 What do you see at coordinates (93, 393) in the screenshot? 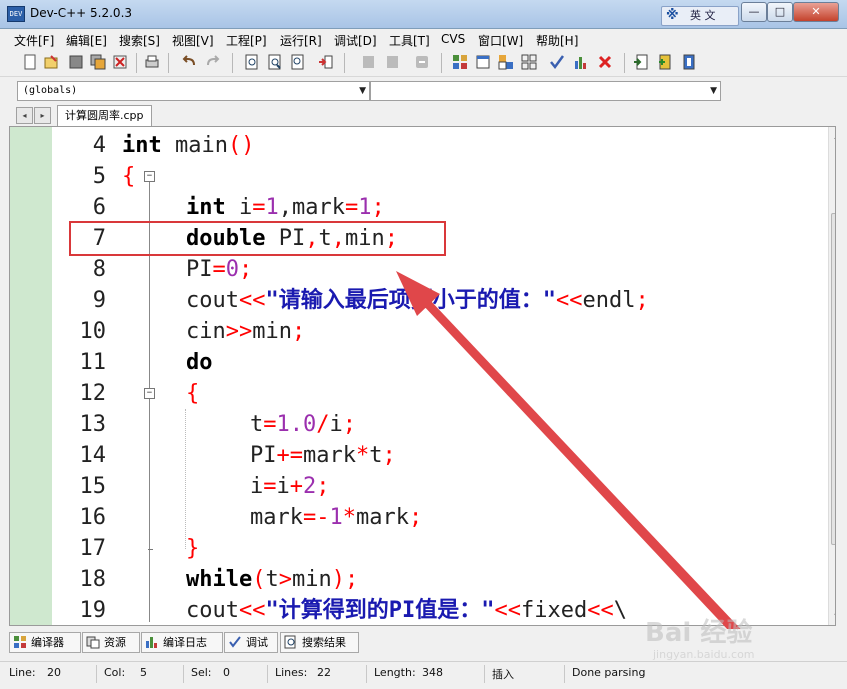
I see `line-number: 12` at bounding box center [93, 393].